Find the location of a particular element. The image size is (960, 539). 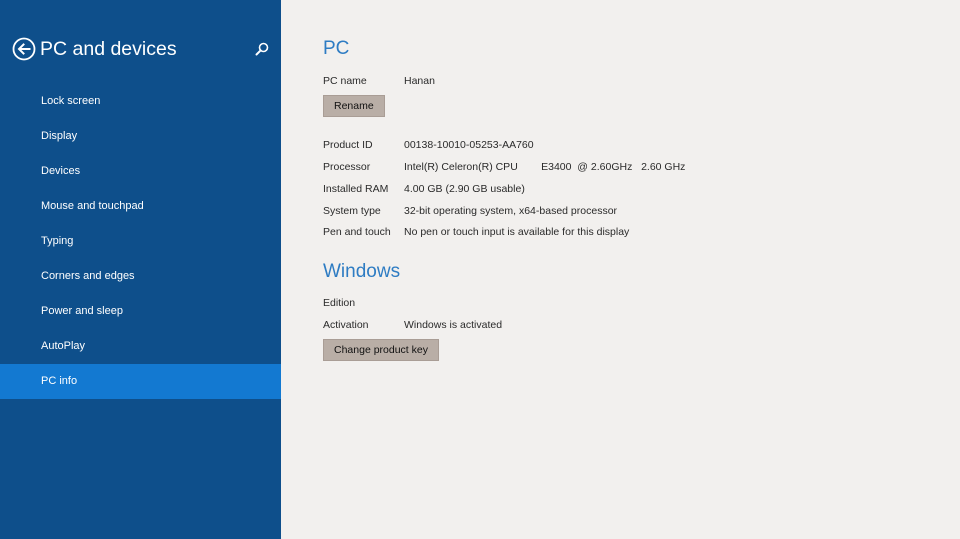

sidebar-item-label: Typing is located at coordinates (57, 241).